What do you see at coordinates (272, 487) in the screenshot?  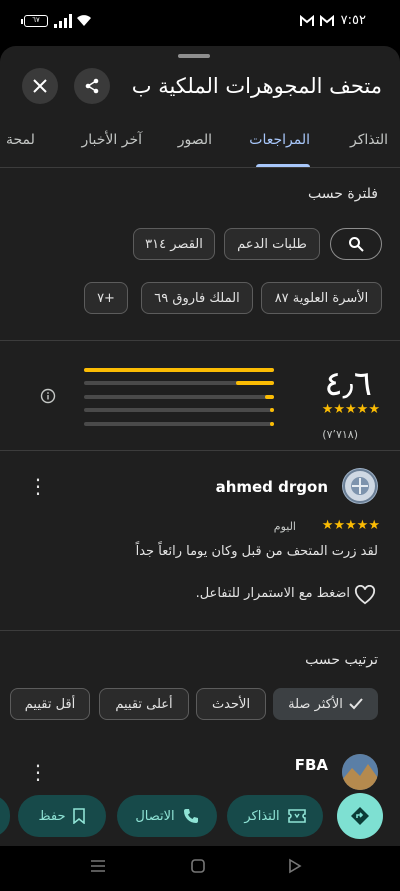 I see `reviewer-name: ahmed drgon` at bounding box center [272, 487].